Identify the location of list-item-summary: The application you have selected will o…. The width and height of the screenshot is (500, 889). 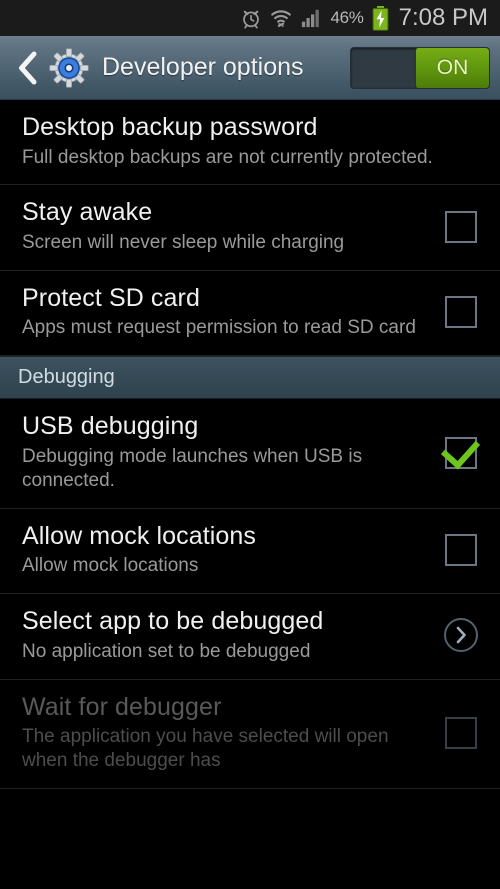
(205, 748).